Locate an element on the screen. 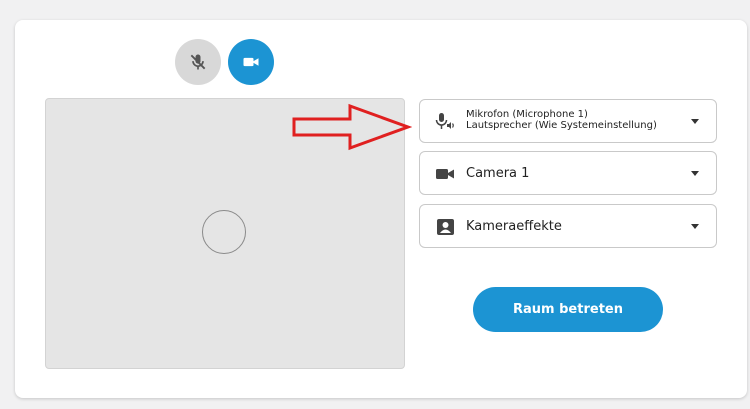  join-room-button: Raum betreten is located at coordinates (568, 309).